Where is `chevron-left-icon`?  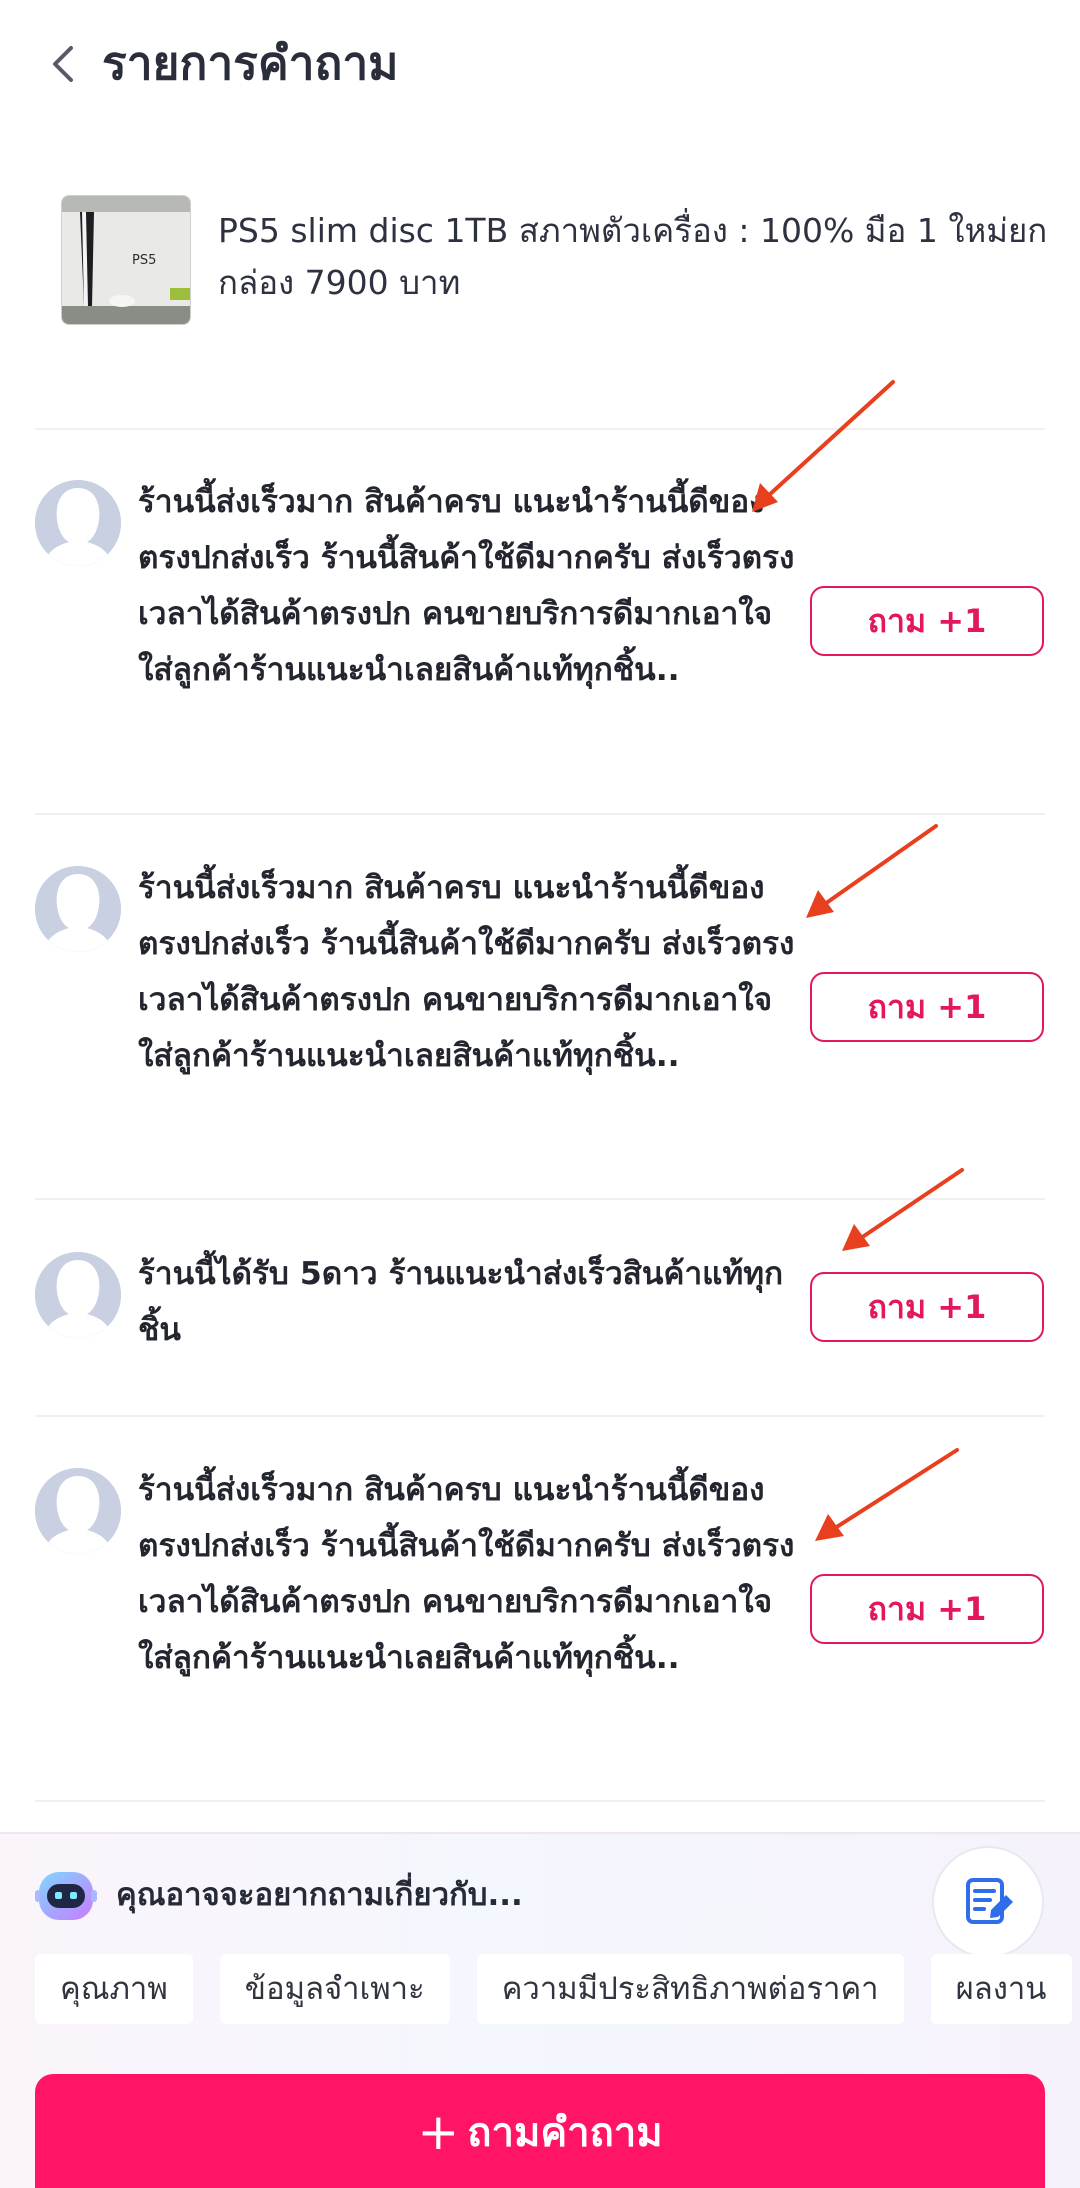
chevron-left-icon is located at coordinates (63, 64).